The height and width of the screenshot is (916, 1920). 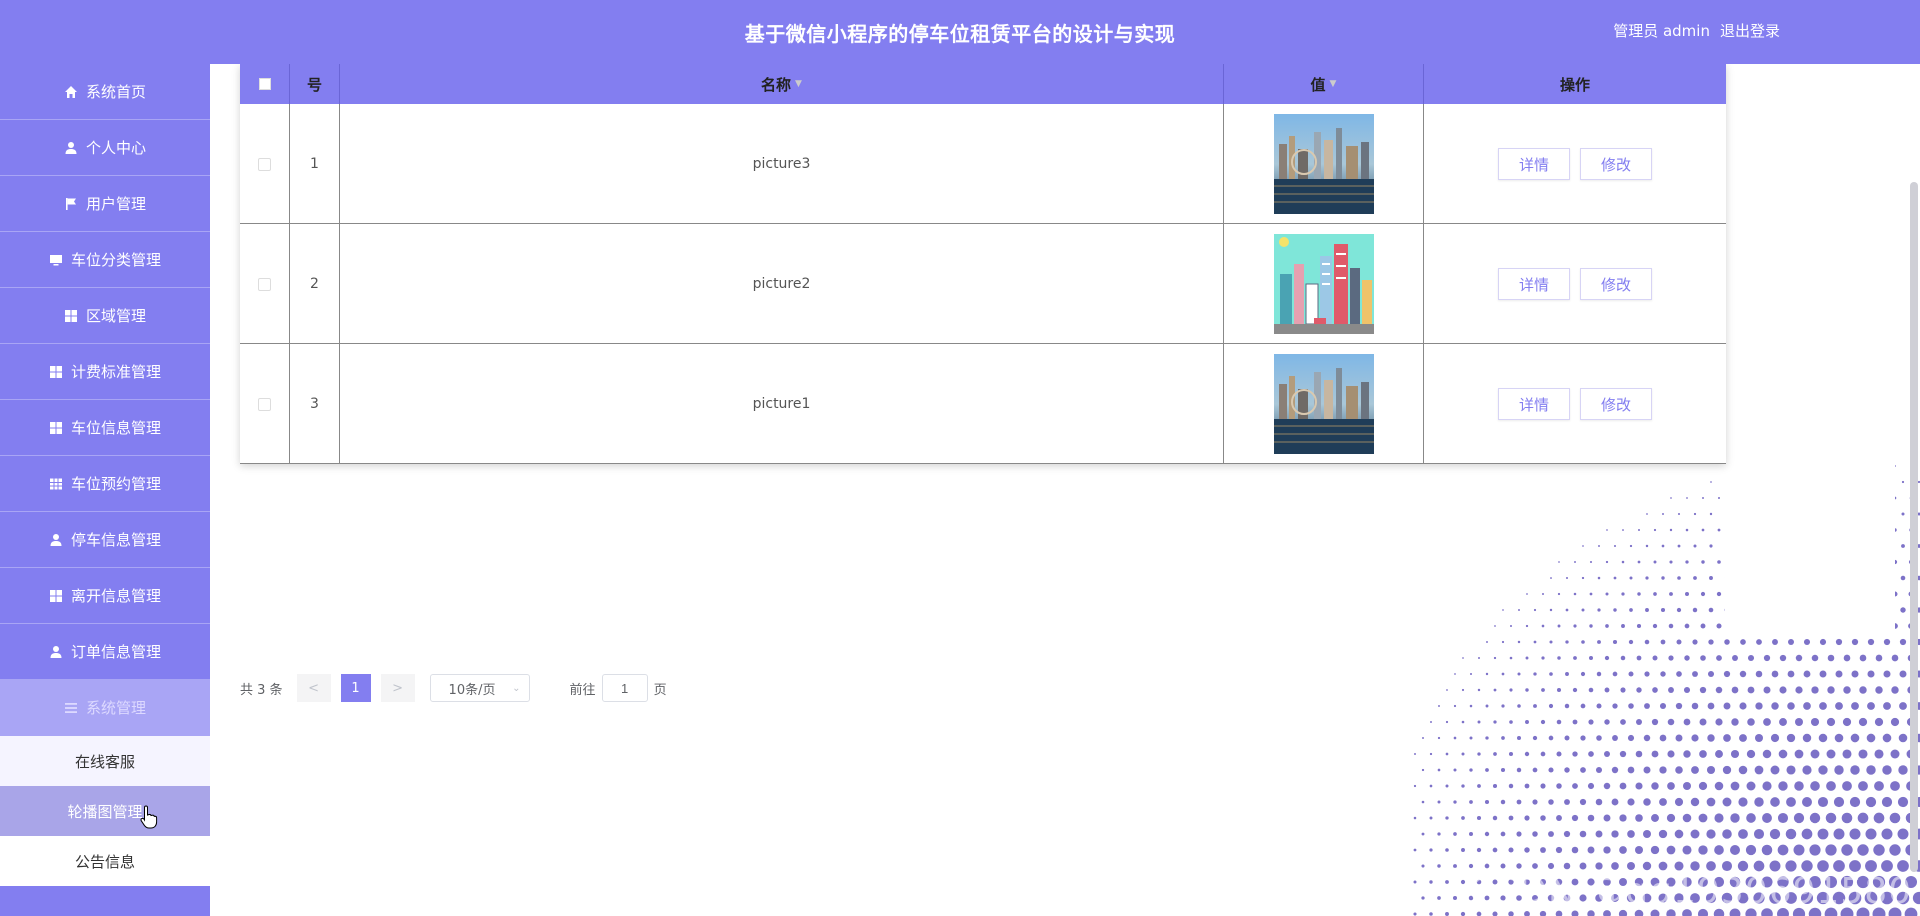 I want to click on sidebar-item-profile: 个人中心, so click(x=105, y=148).